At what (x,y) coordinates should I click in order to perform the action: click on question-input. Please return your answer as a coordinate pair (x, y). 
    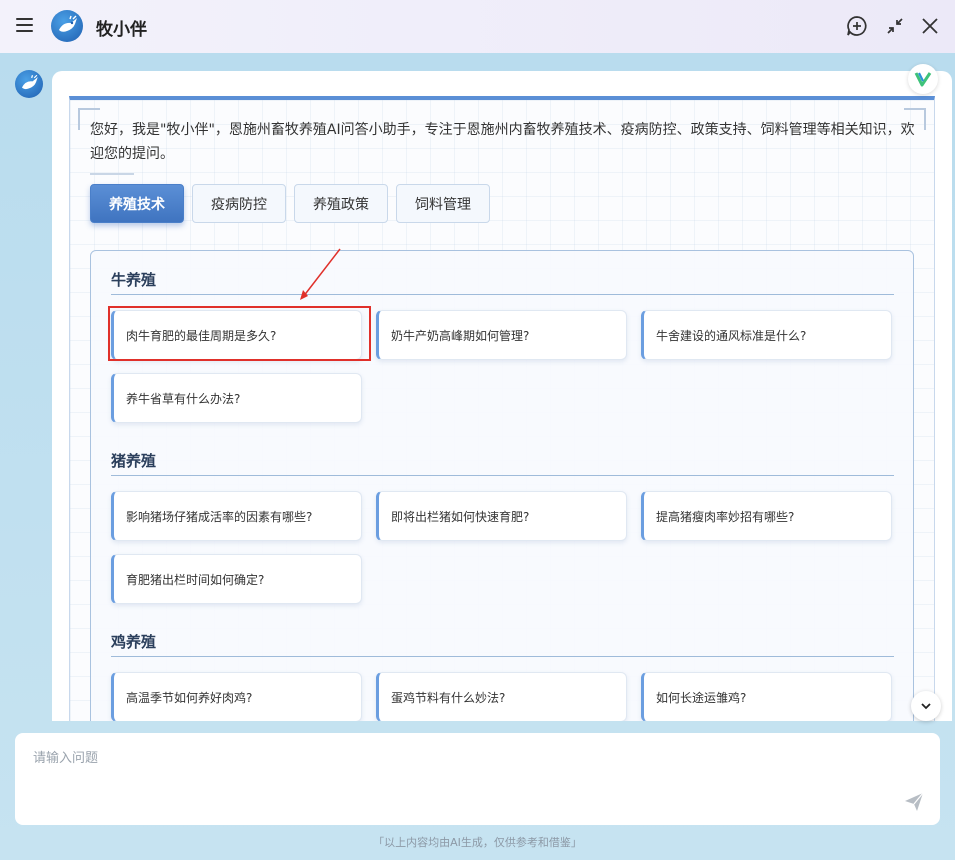
    Looking at the image, I should click on (455, 779).